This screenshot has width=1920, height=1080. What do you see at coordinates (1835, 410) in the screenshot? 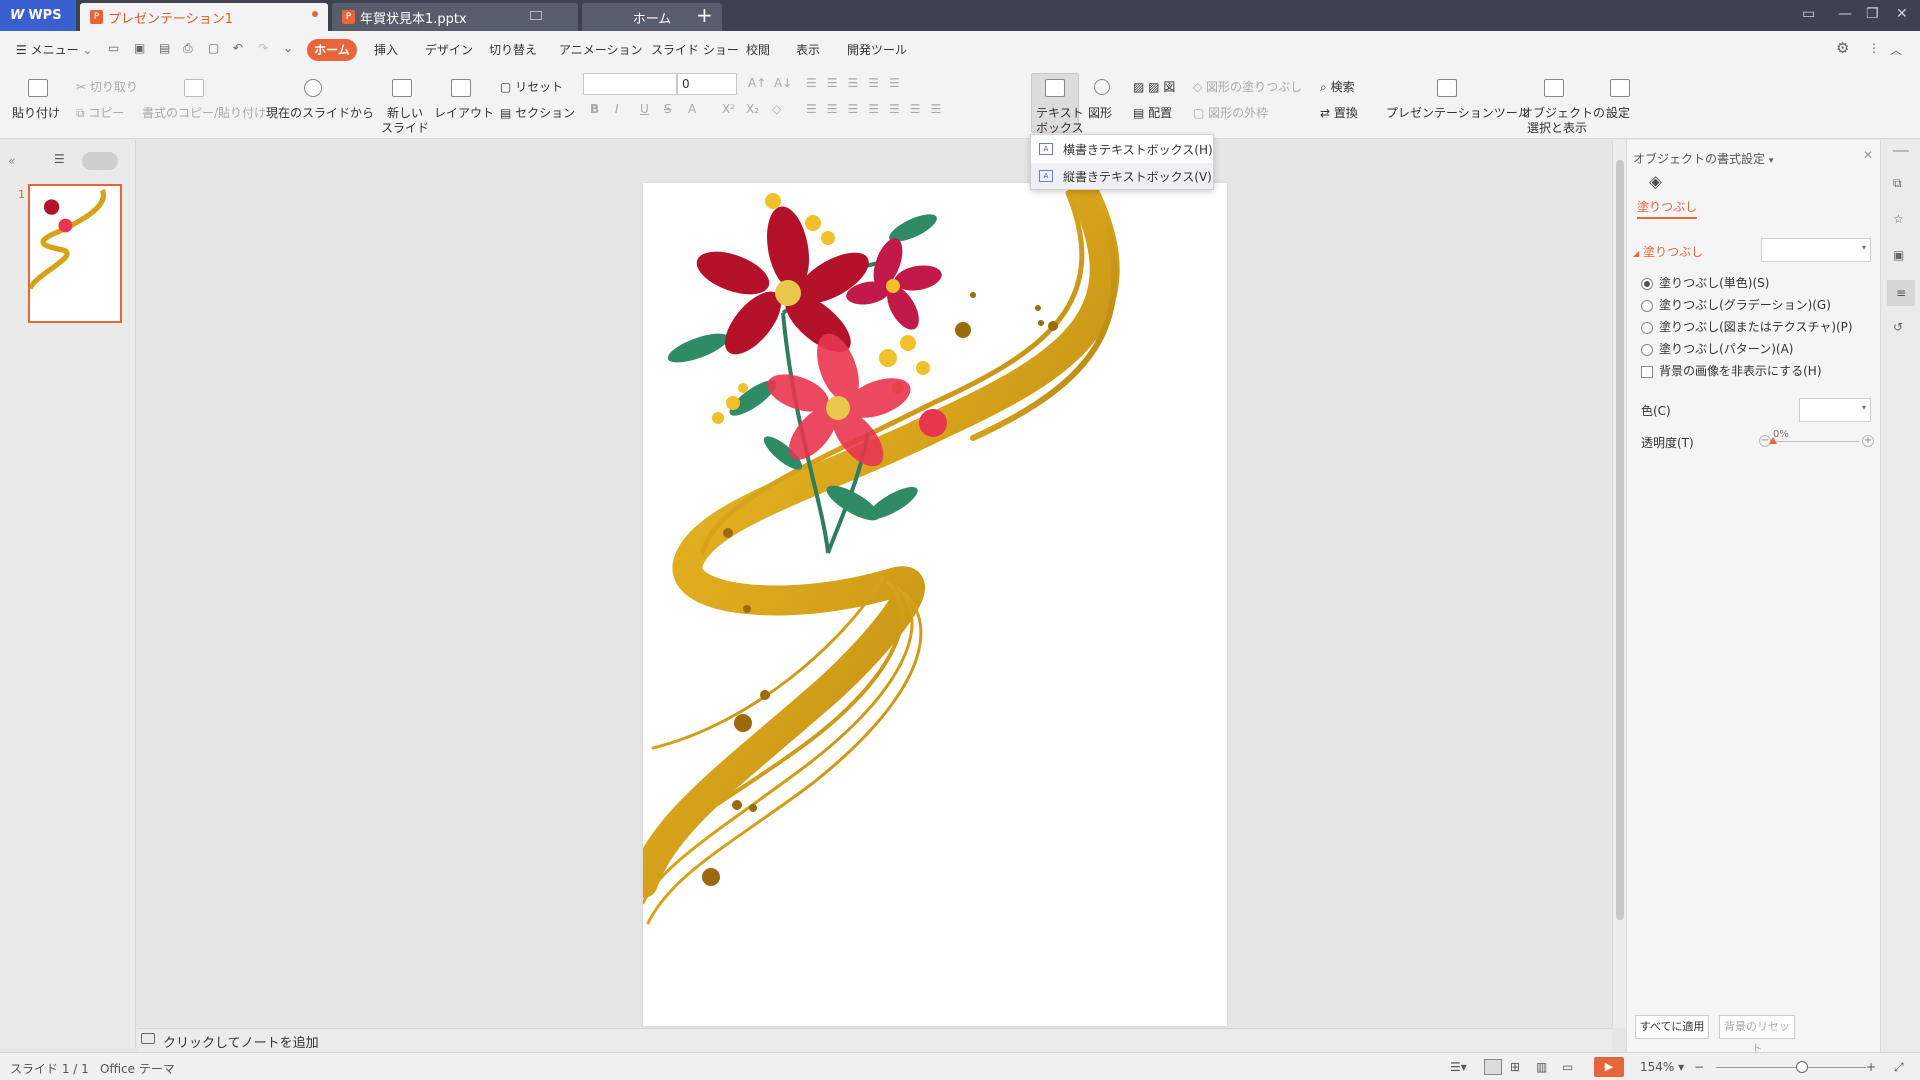
I see `color-select: ▾` at bounding box center [1835, 410].